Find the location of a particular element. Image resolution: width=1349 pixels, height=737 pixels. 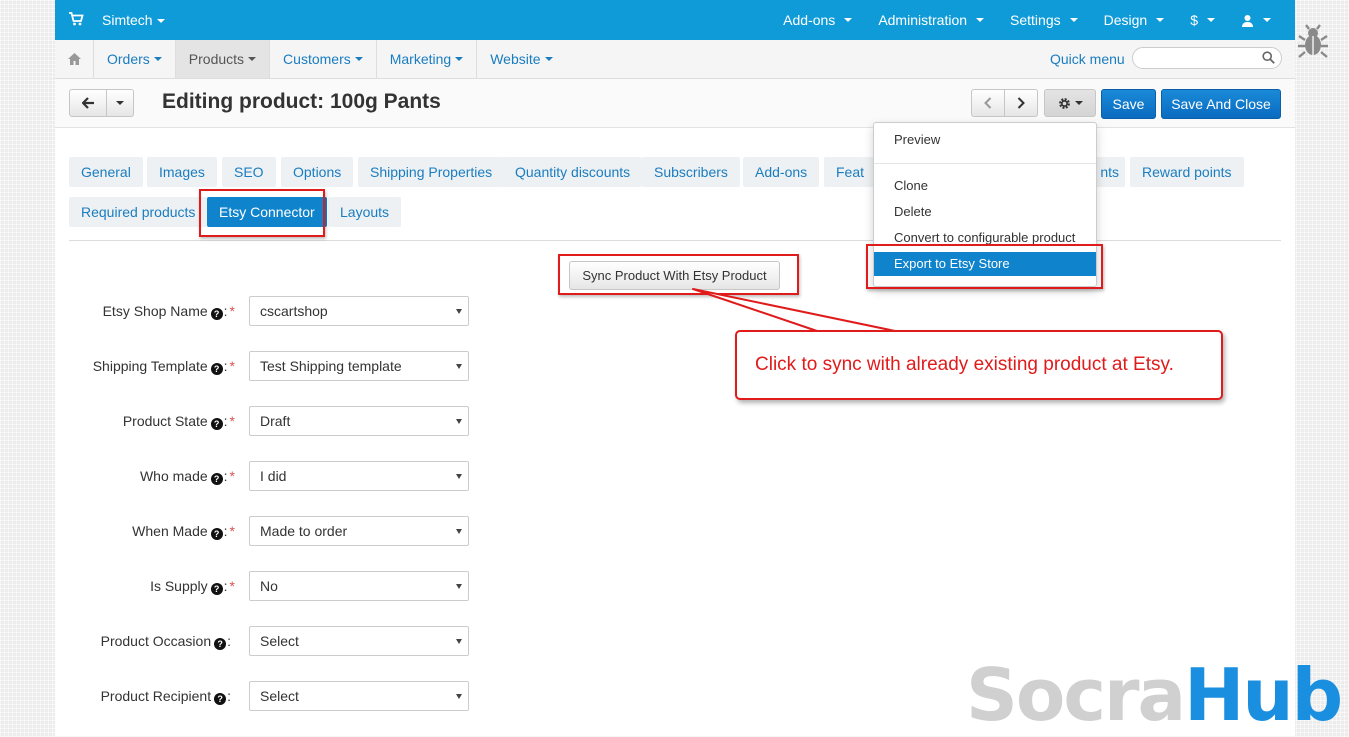

who-made-select: I did is located at coordinates (359, 476).